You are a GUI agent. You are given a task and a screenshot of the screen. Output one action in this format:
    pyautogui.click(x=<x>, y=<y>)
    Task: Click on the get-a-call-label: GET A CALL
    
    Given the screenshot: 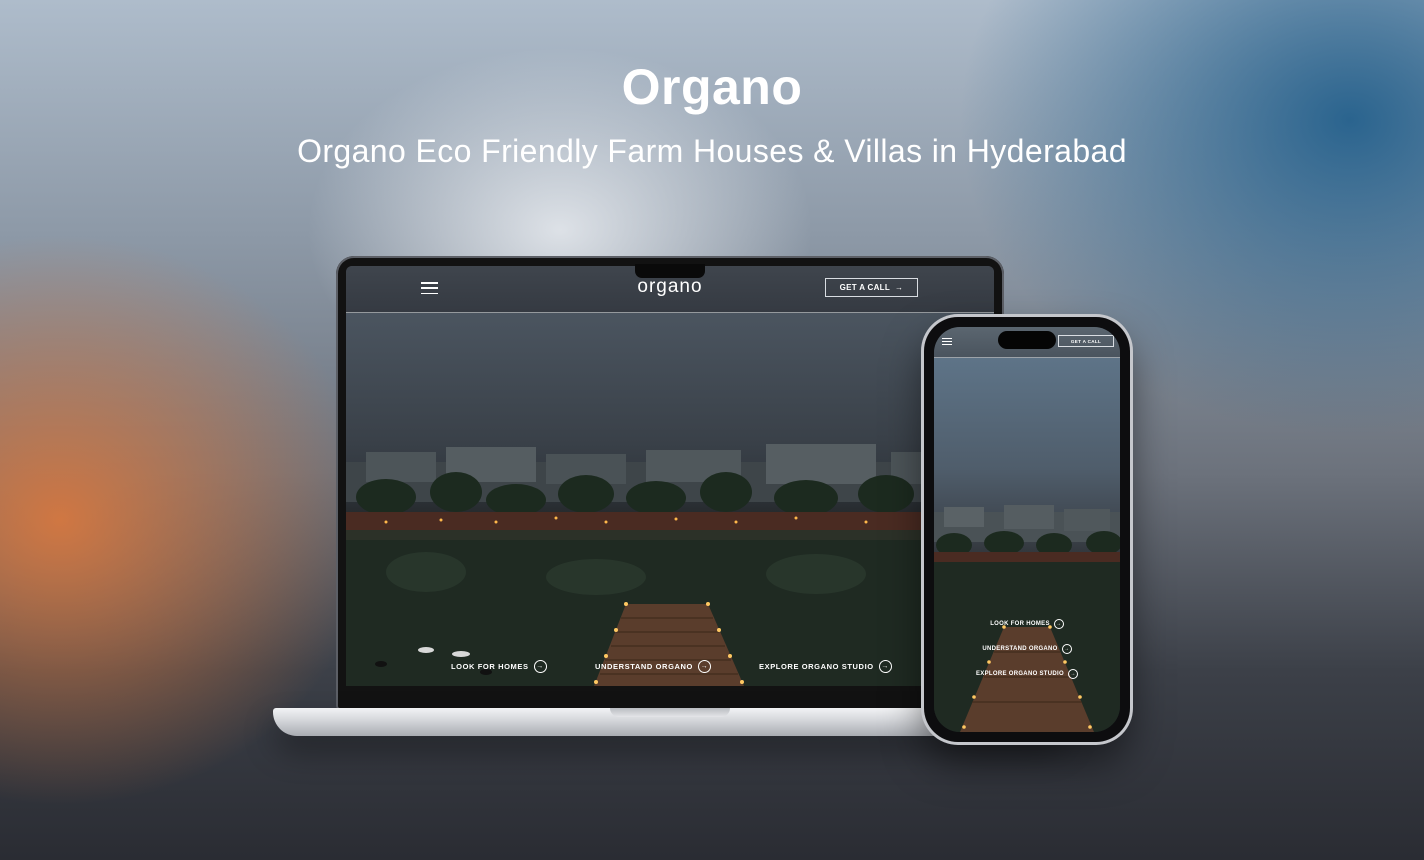 What is the action you would take?
    pyautogui.click(x=865, y=287)
    